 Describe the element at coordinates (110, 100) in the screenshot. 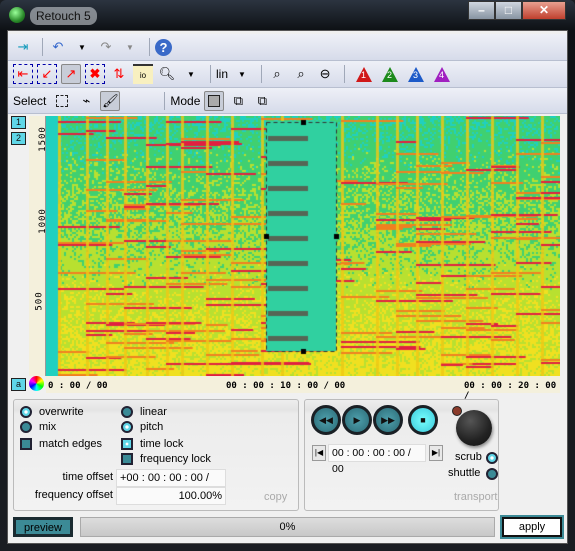

I see `brush-select-icon: 🖌︎` at that location.